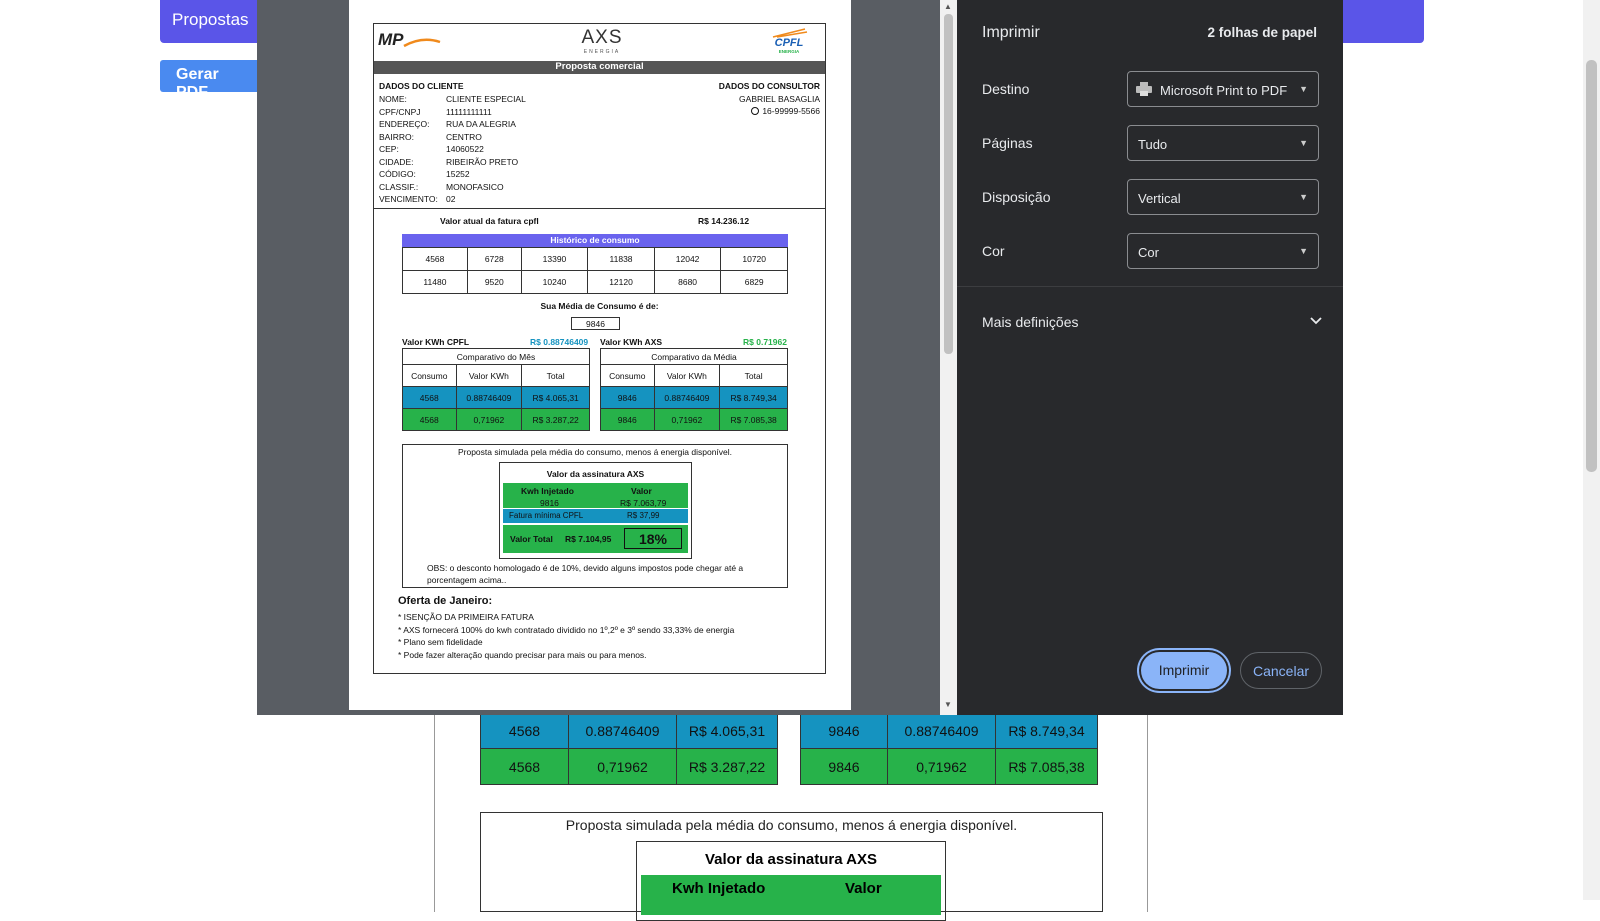  What do you see at coordinates (482, 161) in the screenshot?
I see `client-field-value: RIBEIRÃO PRETO` at bounding box center [482, 161].